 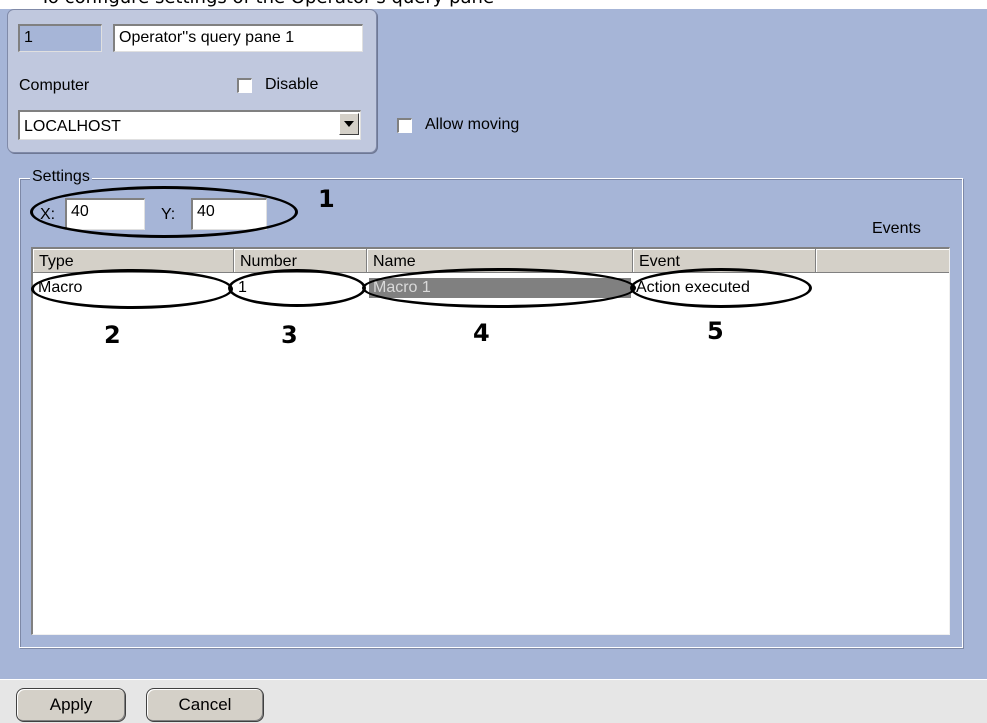 I want to click on cancel-button: Cancel, so click(x=205, y=705).